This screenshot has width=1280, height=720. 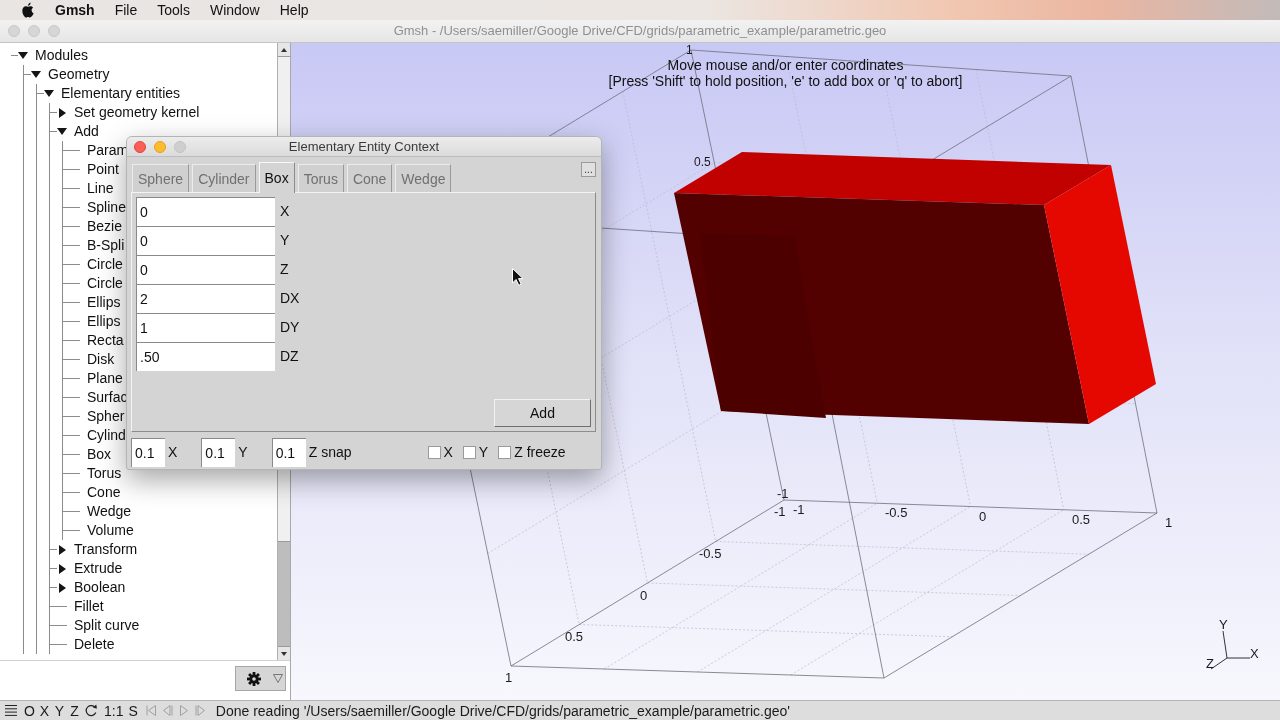 What do you see at coordinates (126, 10) in the screenshot?
I see `menu-item: File` at bounding box center [126, 10].